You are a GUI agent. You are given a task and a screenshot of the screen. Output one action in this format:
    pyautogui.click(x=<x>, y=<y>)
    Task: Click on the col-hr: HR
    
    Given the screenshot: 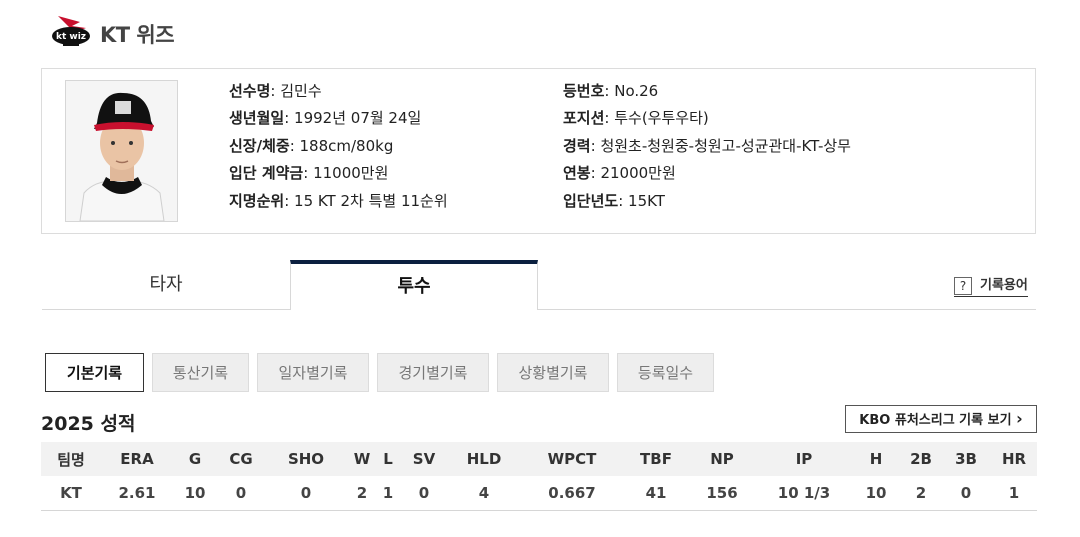 What is the action you would take?
    pyautogui.click(x=1014, y=459)
    